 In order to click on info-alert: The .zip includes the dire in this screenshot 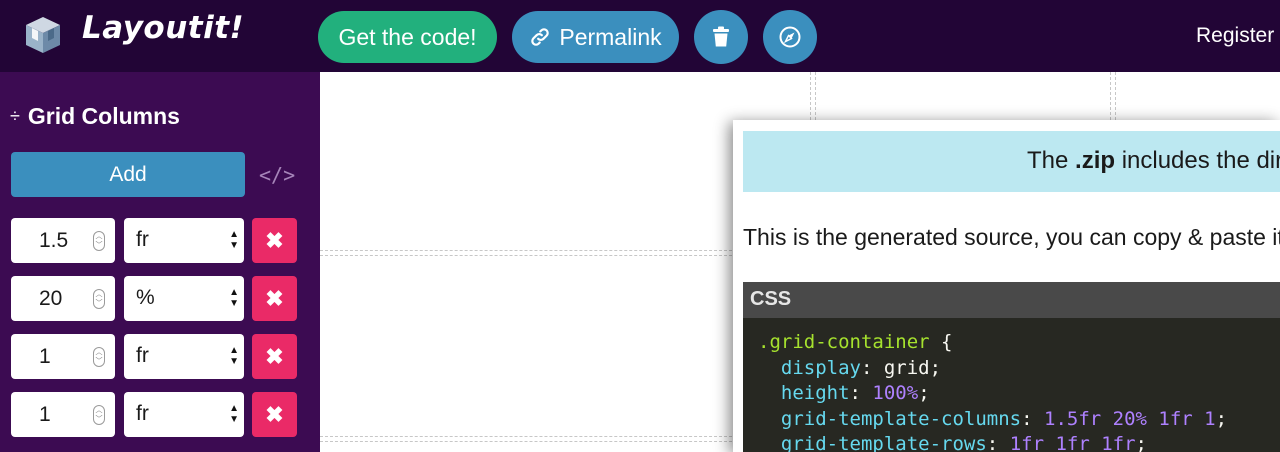, I will do `click(1011, 161)`.